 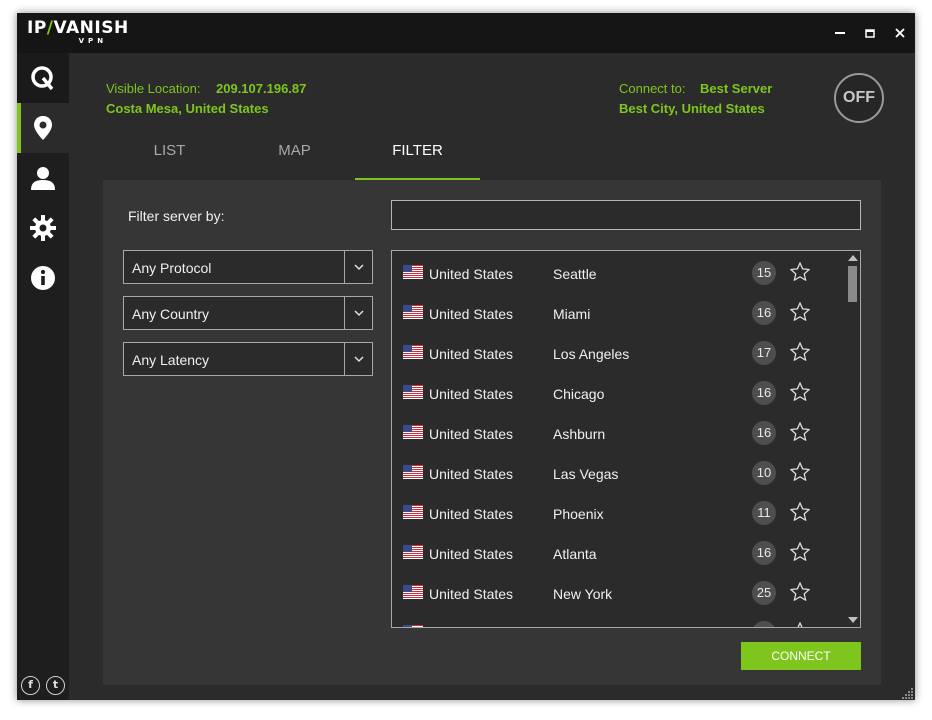 I want to click on gear-icon, so click(x=43, y=228).